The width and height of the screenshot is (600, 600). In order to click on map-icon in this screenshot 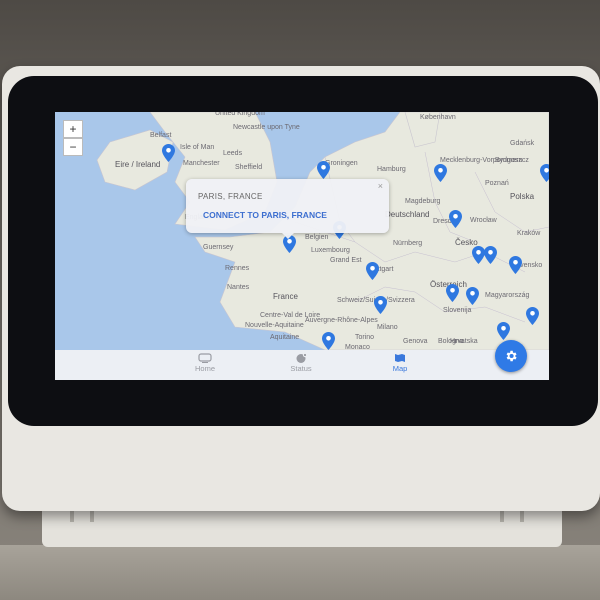, I will do `click(400, 358)`.